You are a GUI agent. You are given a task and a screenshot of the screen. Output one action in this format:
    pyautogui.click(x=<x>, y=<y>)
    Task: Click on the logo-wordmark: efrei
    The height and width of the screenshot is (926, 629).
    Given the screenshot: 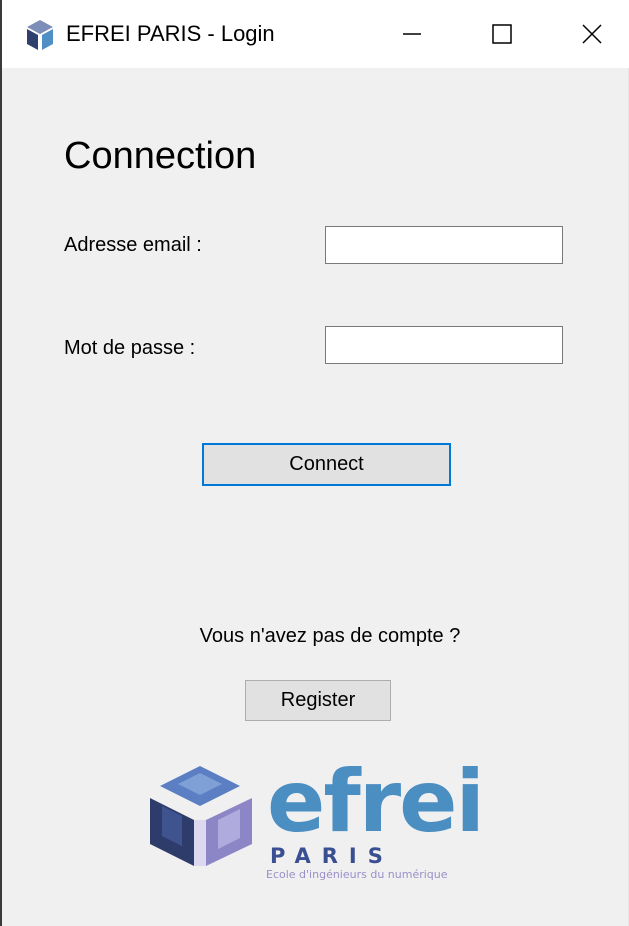 What is the action you would take?
    pyautogui.click(x=376, y=802)
    